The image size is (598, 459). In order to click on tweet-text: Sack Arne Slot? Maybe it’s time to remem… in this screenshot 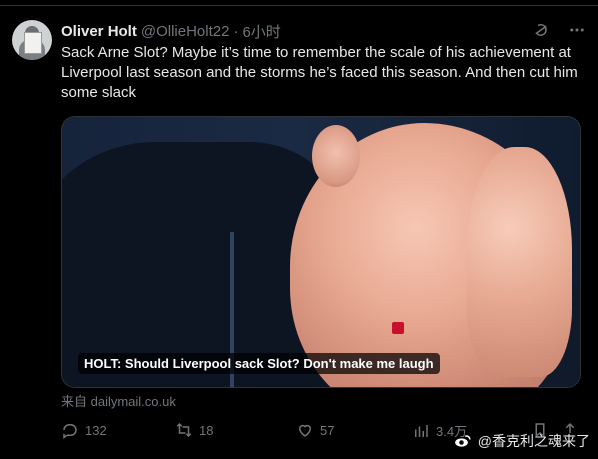, I will do `click(319, 72)`.